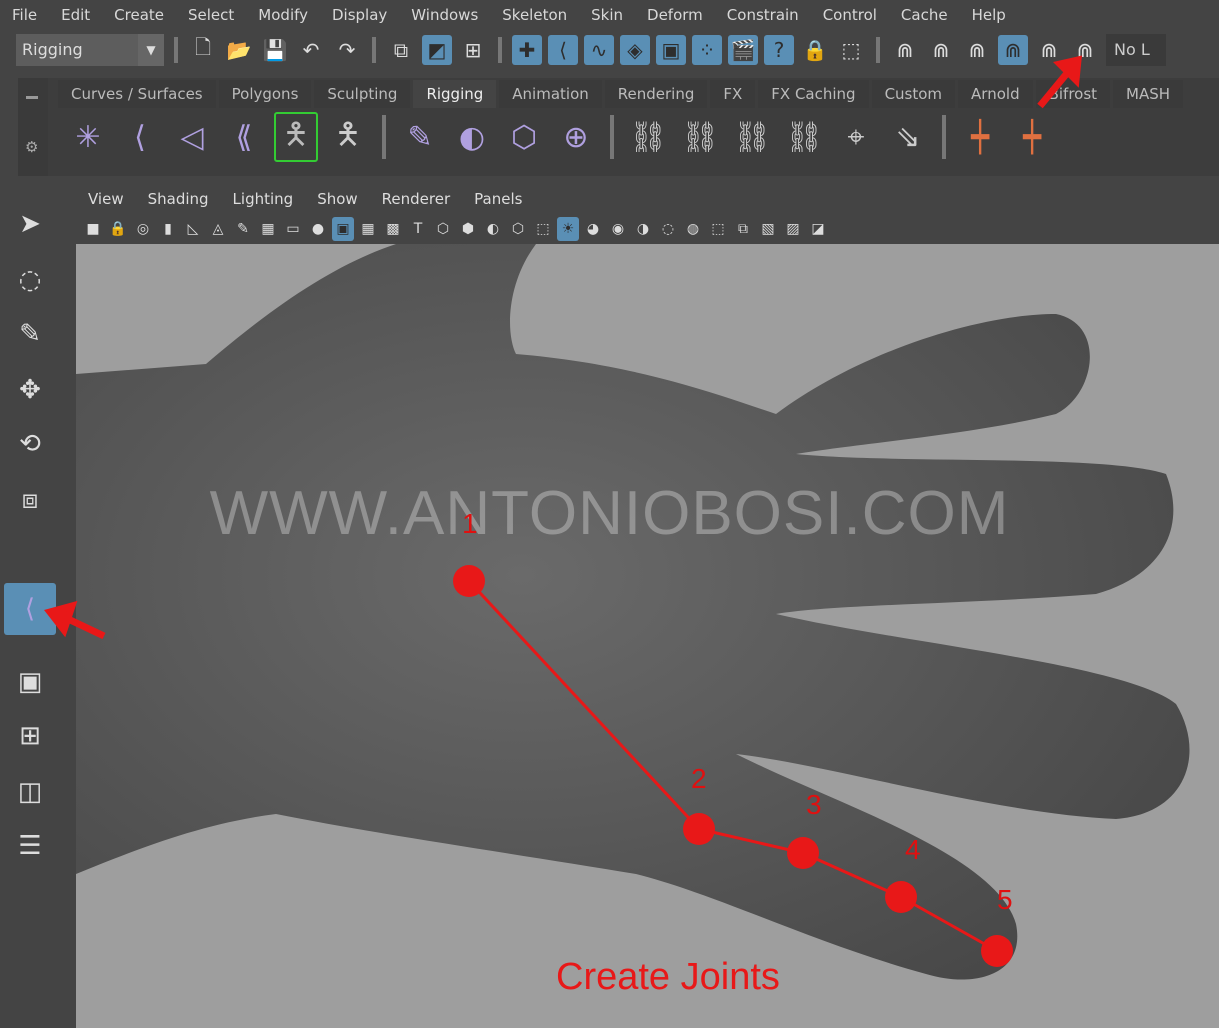 The height and width of the screenshot is (1028, 1219). What do you see at coordinates (470, 523) in the screenshot?
I see `joint-label: 1` at bounding box center [470, 523].